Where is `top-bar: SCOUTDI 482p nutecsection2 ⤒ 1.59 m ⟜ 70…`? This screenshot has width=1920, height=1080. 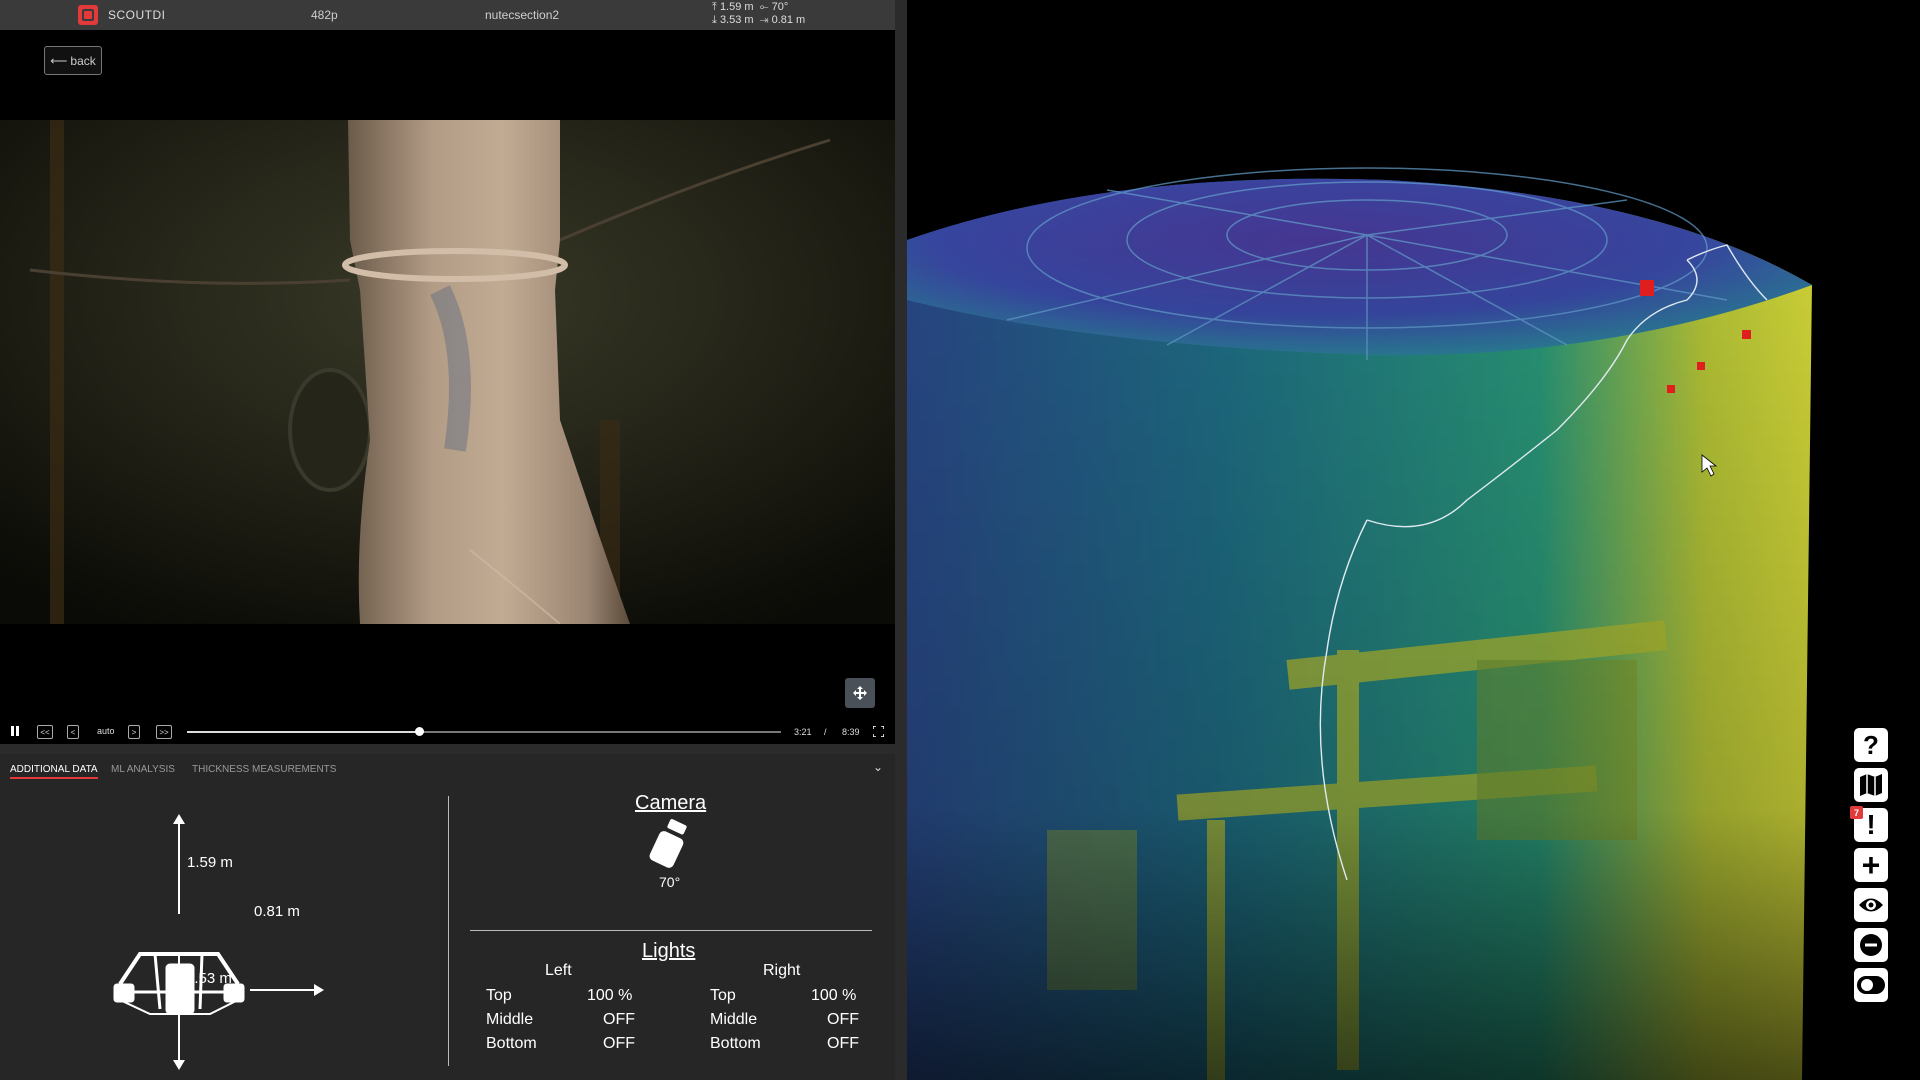
top-bar: SCOUTDI 482p nutecsection2 ⤒ 1.59 m ⟜ 70… is located at coordinates (447, 15).